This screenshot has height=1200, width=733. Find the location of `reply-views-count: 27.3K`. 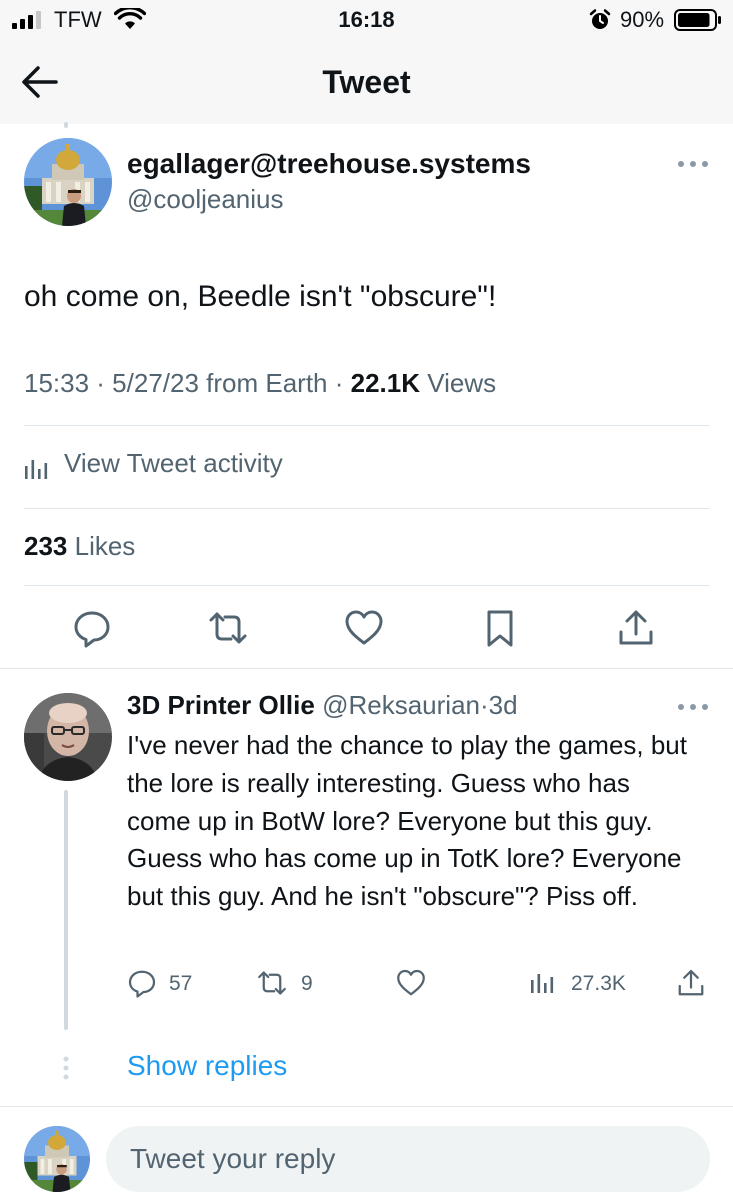

reply-views-count: 27.3K is located at coordinates (598, 983).